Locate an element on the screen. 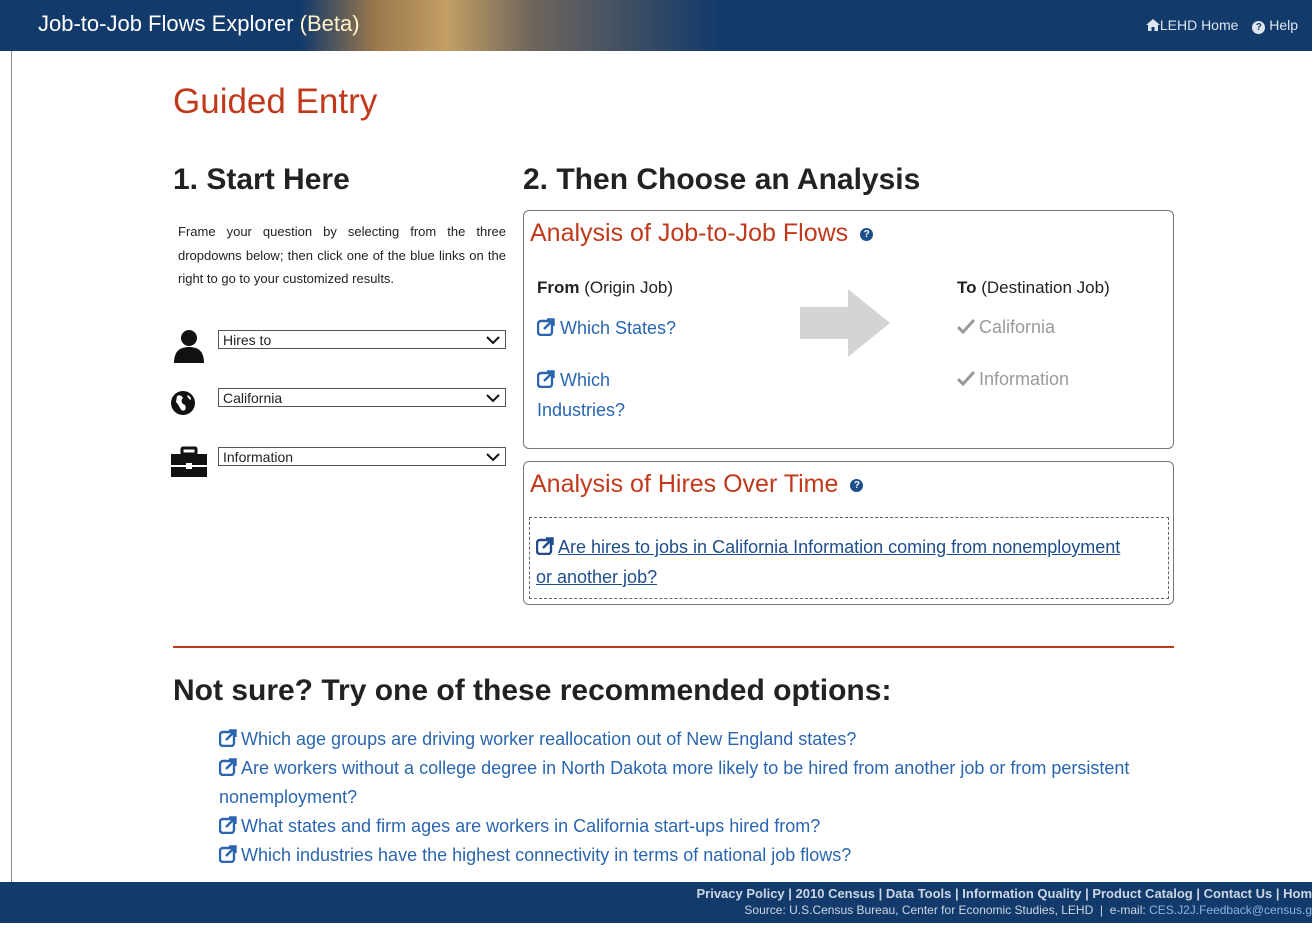  person-icon is located at coordinates (189, 346).